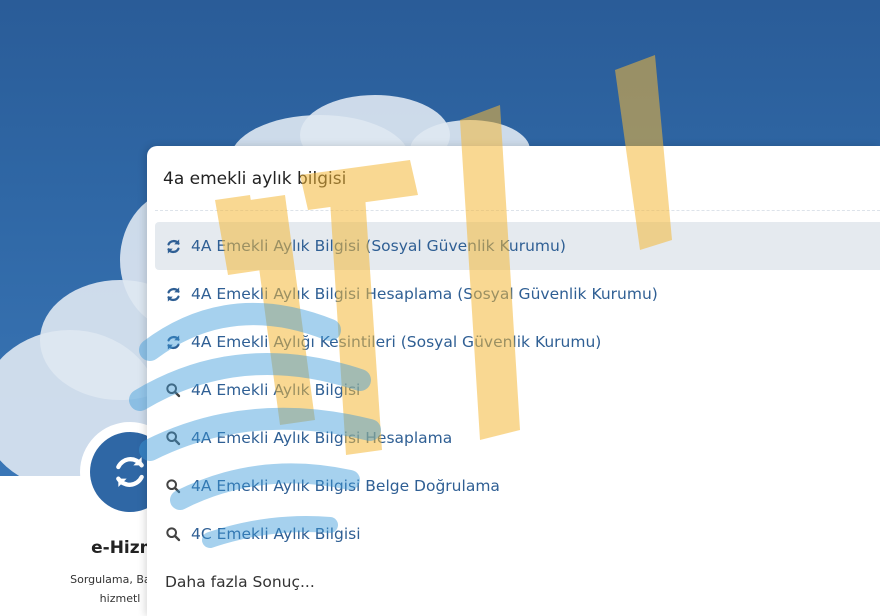 Image resolution: width=880 pixels, height=616 pixels. Describe the element at coordinates (517, 534) in the screenshot. I see `suggestion-item: 4C Emekli Aylık Bilgisi` at that location.